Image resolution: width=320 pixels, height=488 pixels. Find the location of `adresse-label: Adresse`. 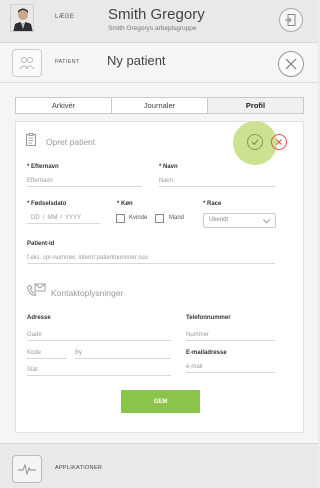

adresse-label: Adresse is located at coordinates (39, 318).